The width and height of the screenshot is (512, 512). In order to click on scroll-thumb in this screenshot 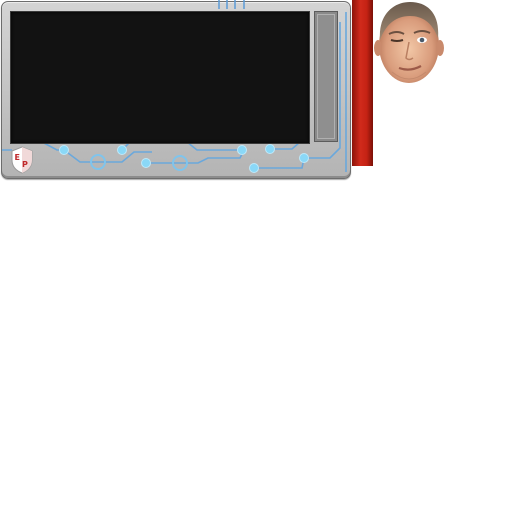, I will do `click(326, 76)`.